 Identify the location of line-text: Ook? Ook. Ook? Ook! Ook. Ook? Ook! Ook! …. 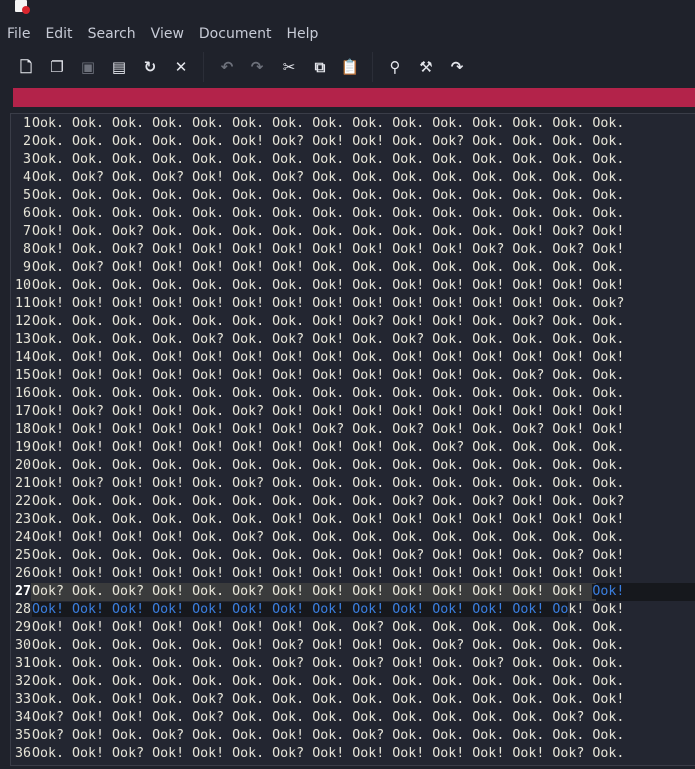
(328, 592).